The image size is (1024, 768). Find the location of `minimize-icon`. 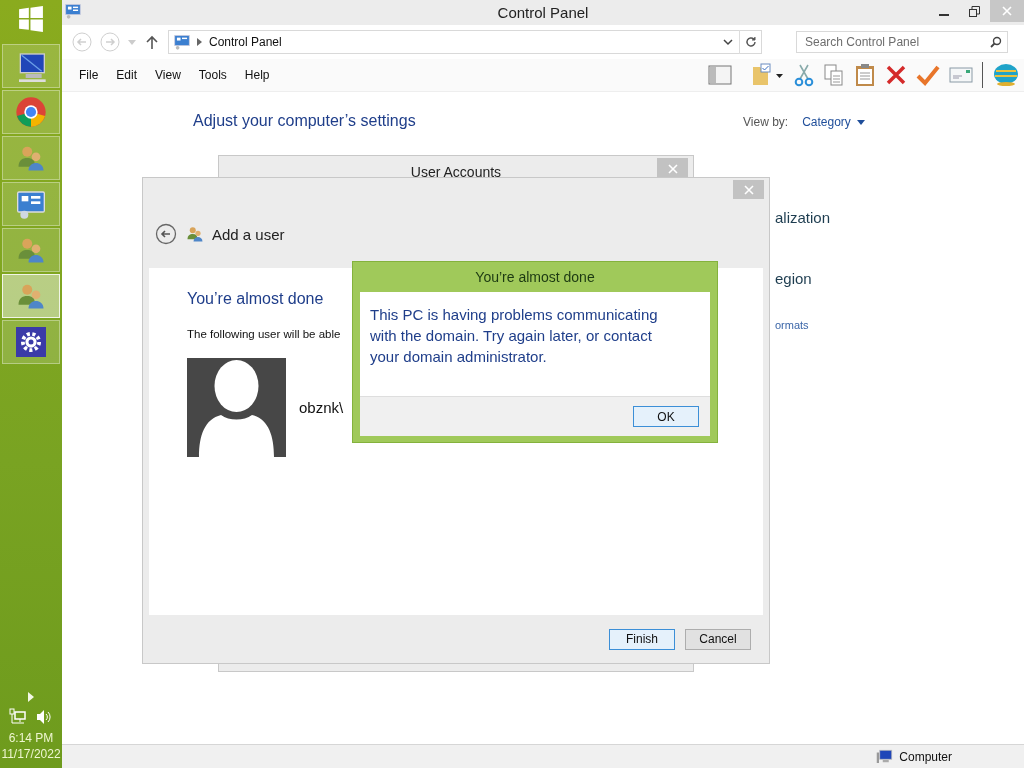

minimize-icon is located at coordinates (944, 14).